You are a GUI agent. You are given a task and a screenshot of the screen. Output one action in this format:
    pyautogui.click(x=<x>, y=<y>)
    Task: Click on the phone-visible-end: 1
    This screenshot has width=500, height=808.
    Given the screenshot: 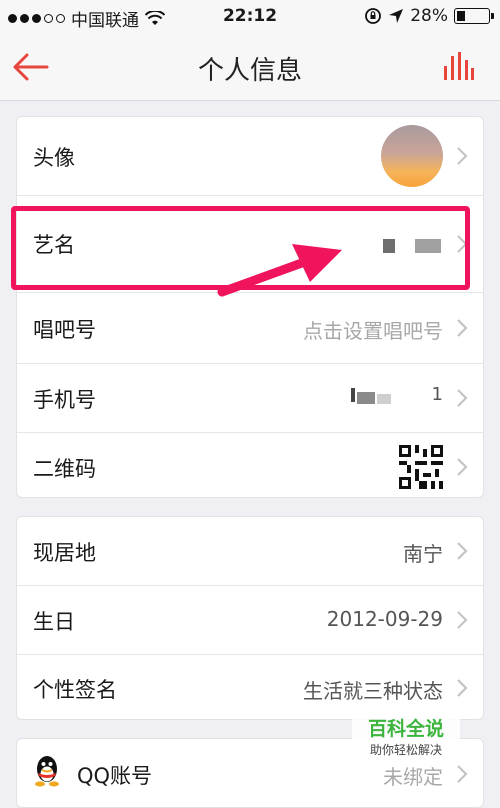 What is the action you would take?
    pyautogui.click(x=437, y=394)
    